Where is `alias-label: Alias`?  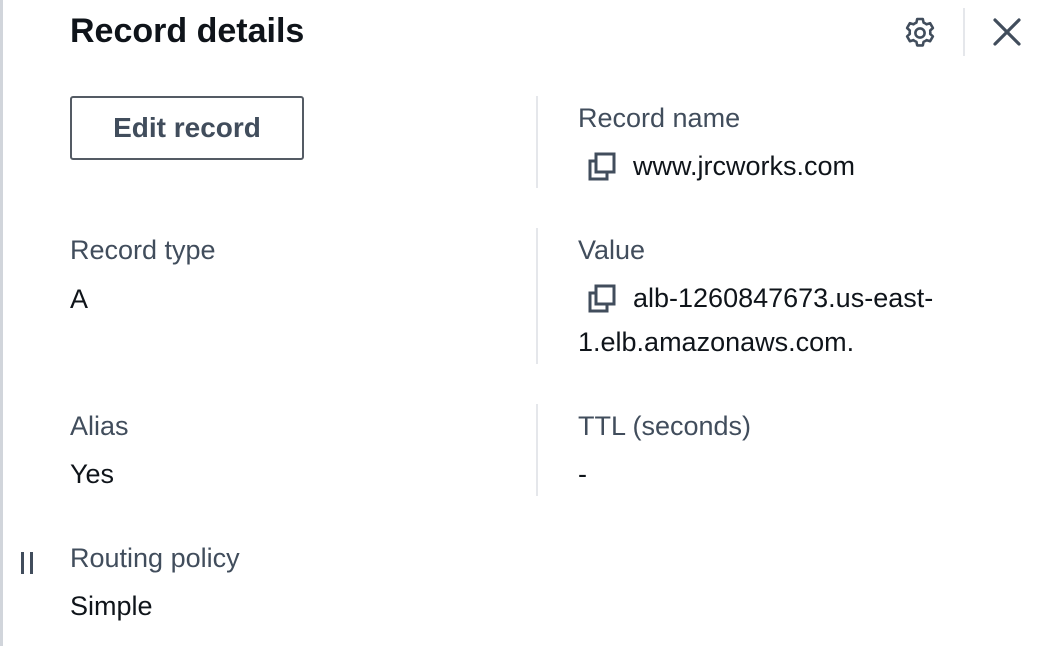
alias-label: Alias is located at coordinates (99, 426).